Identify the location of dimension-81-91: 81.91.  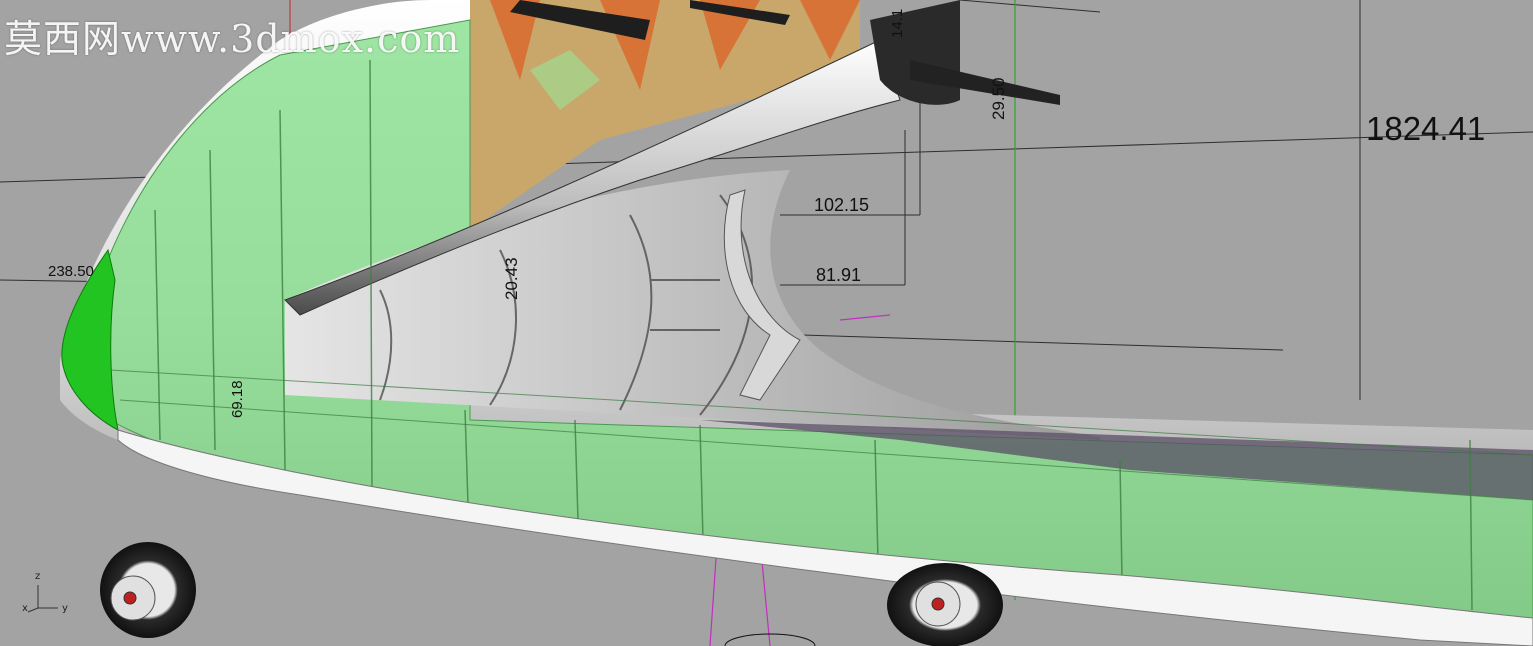
(839, 275).